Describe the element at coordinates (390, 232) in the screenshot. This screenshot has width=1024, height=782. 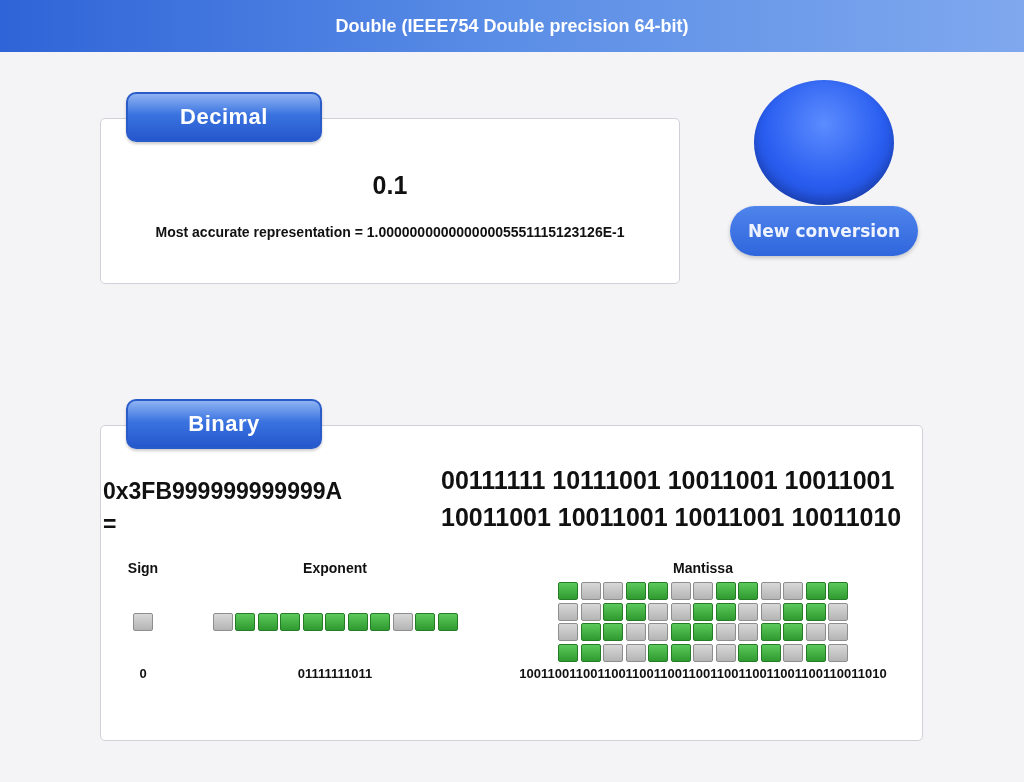
I see `accurate-representation: Most accurate representation = 1.00000000000000005551115123126E-1` at that location.